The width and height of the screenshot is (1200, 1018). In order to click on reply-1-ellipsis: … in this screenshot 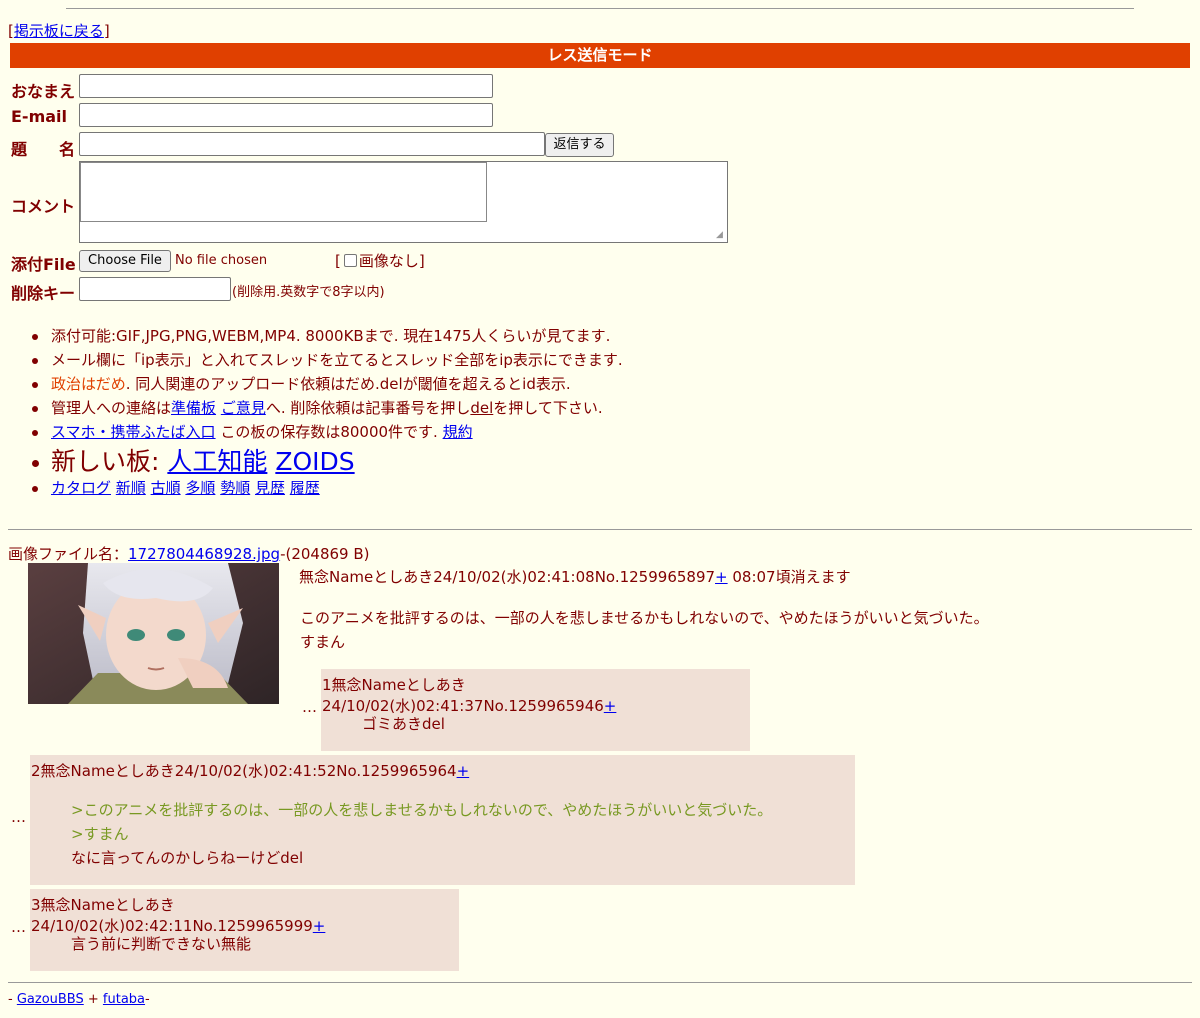, I will do `click(309, 707)`.